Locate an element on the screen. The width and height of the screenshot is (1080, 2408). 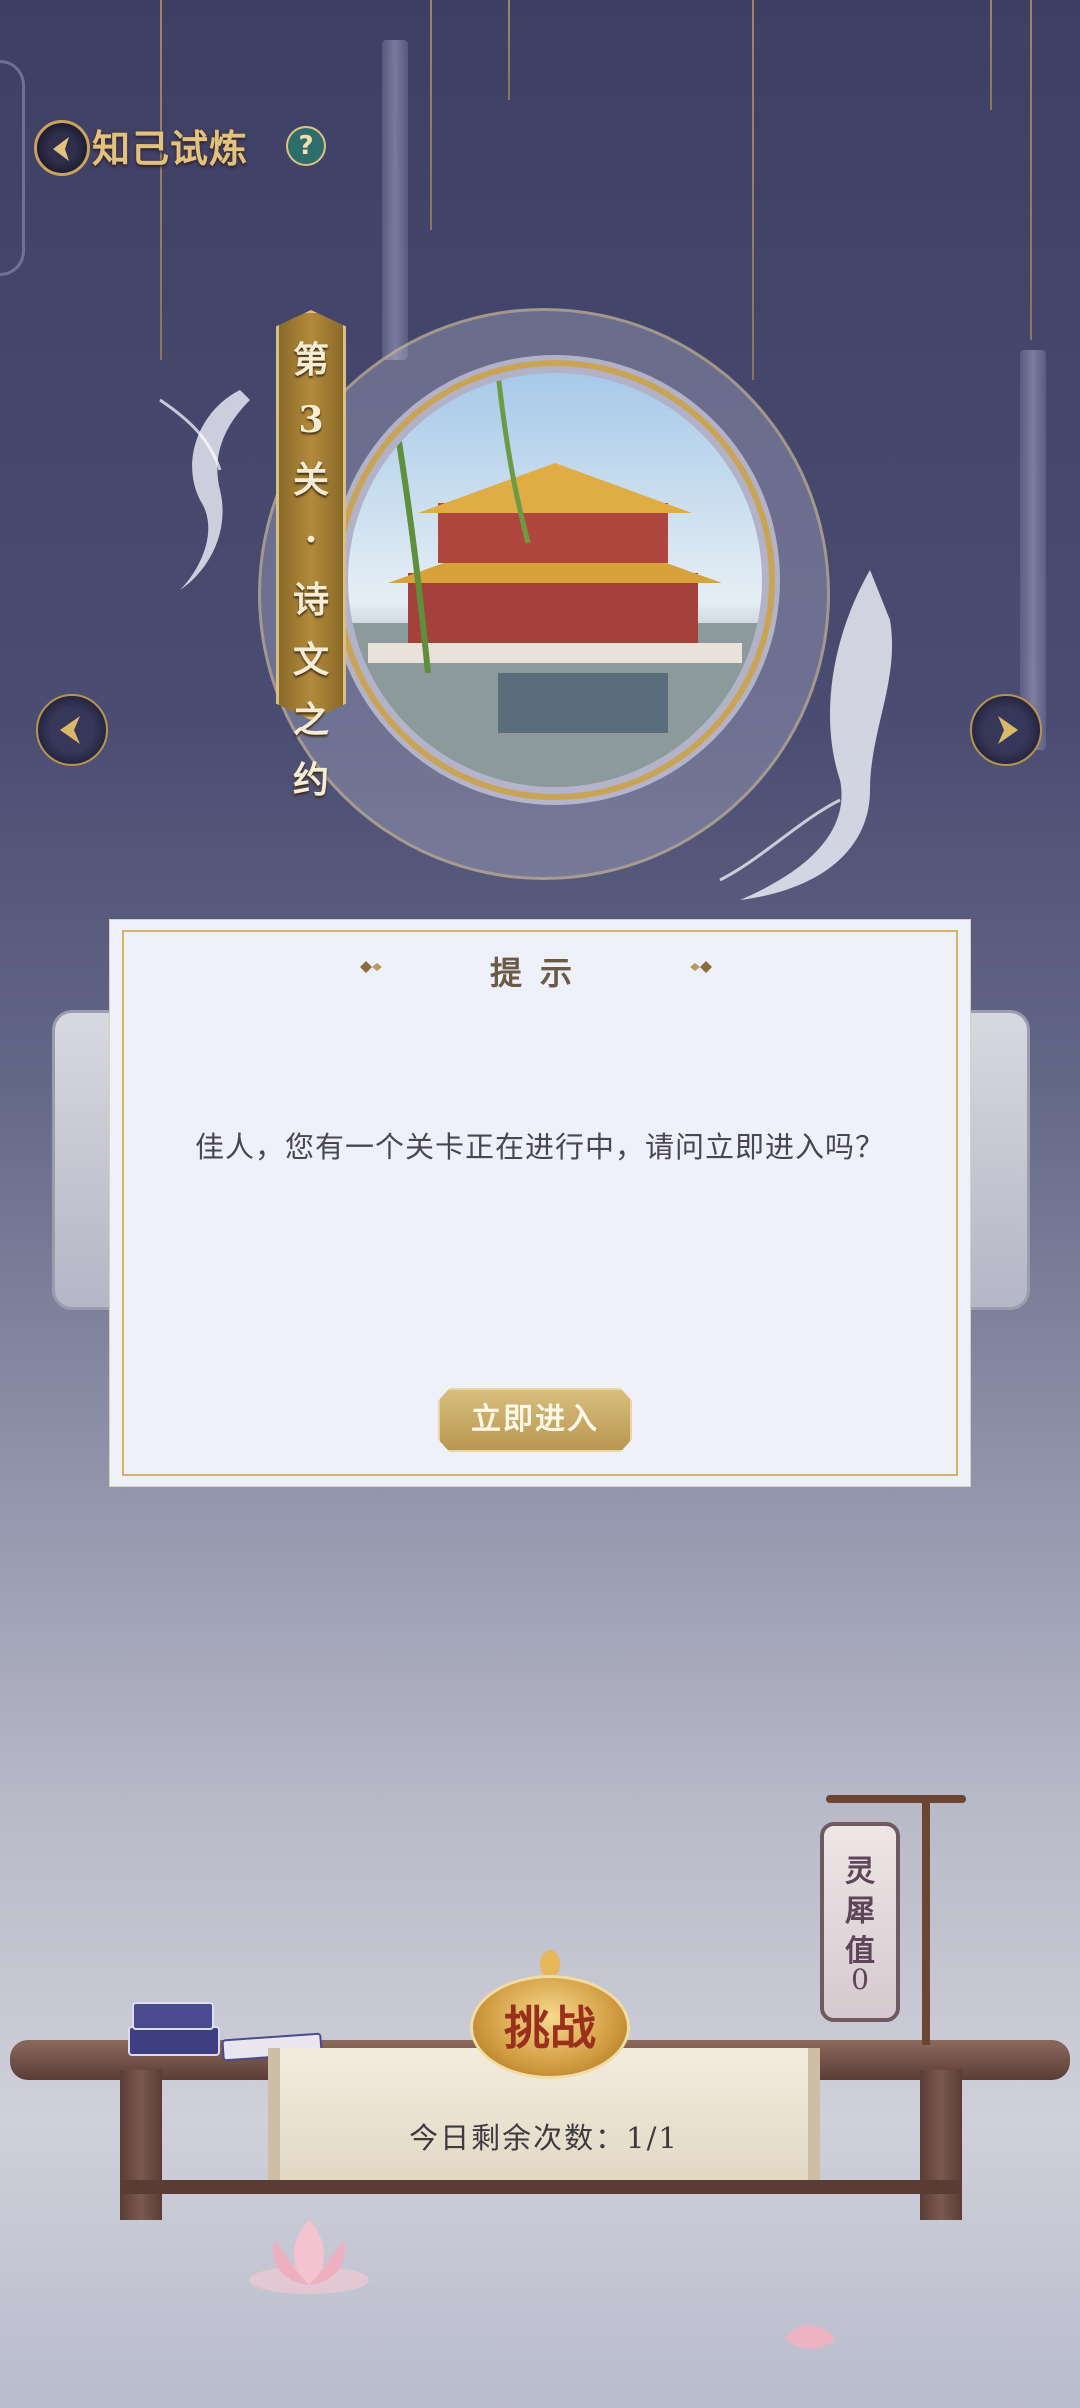
bench-leg-left is located at coordinates (141, 2145).